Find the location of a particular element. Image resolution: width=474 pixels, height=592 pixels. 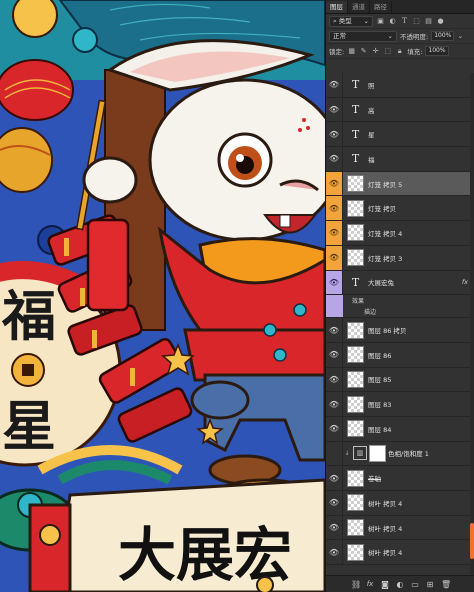

layer-row: 👁︎ 图层 85 is located at coordinates (400, 380).